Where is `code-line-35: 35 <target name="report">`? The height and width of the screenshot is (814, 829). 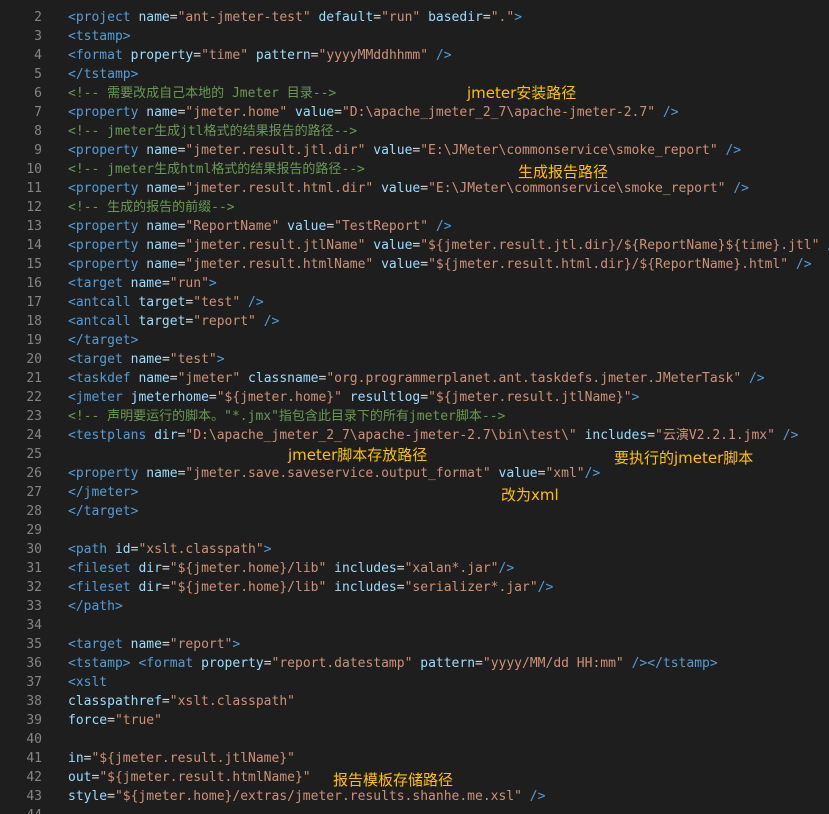 code-line-35: 35 <target name="report"> is located at coordinates (414, 644).